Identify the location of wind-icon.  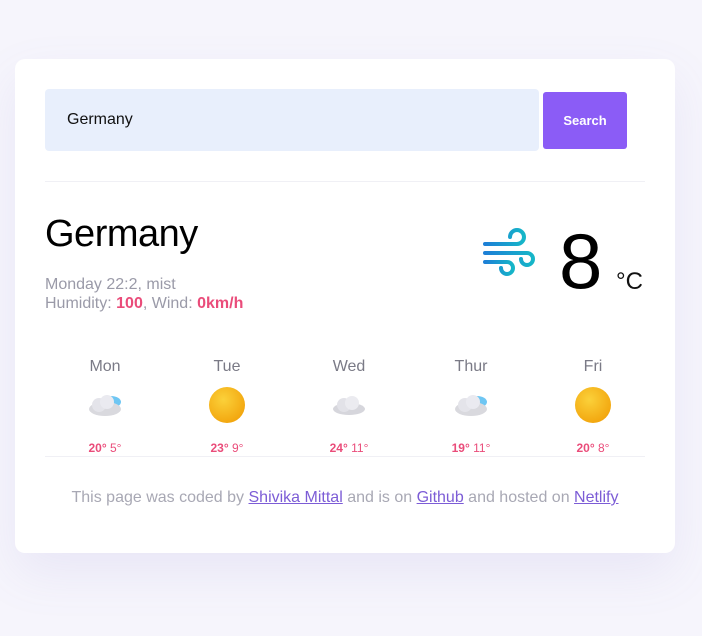
(508, 252).